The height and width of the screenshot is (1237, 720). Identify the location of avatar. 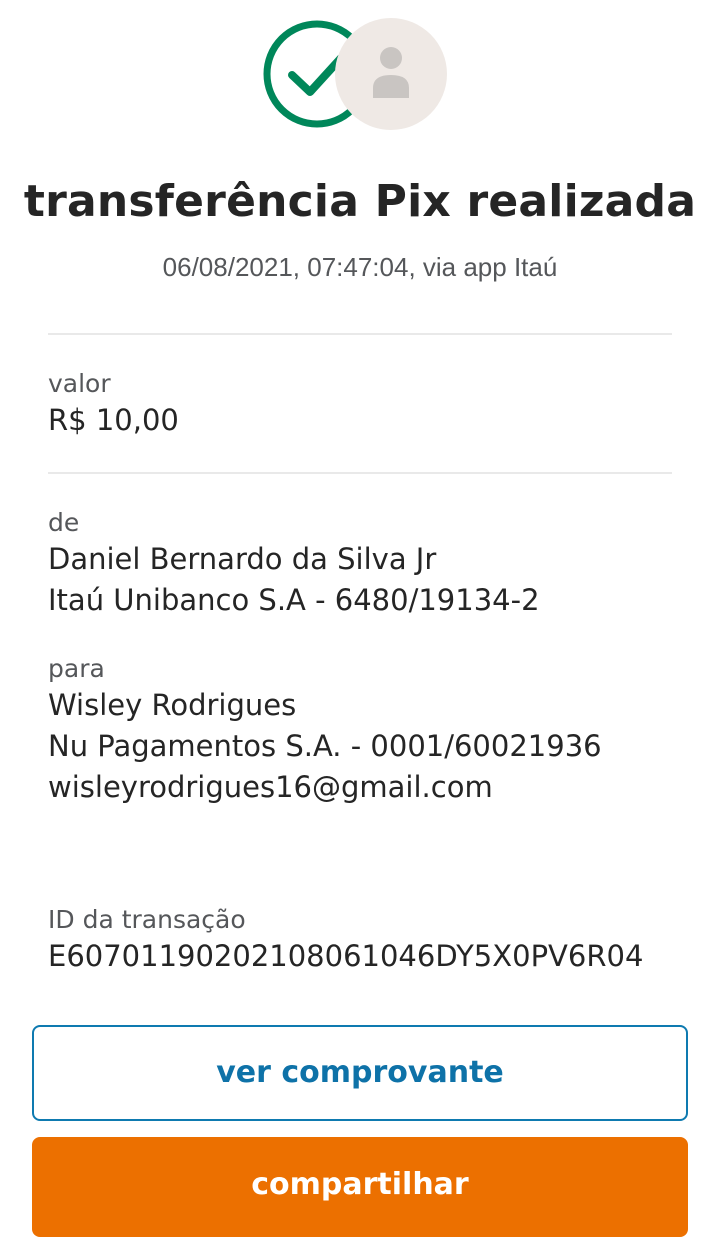
(391, 74).